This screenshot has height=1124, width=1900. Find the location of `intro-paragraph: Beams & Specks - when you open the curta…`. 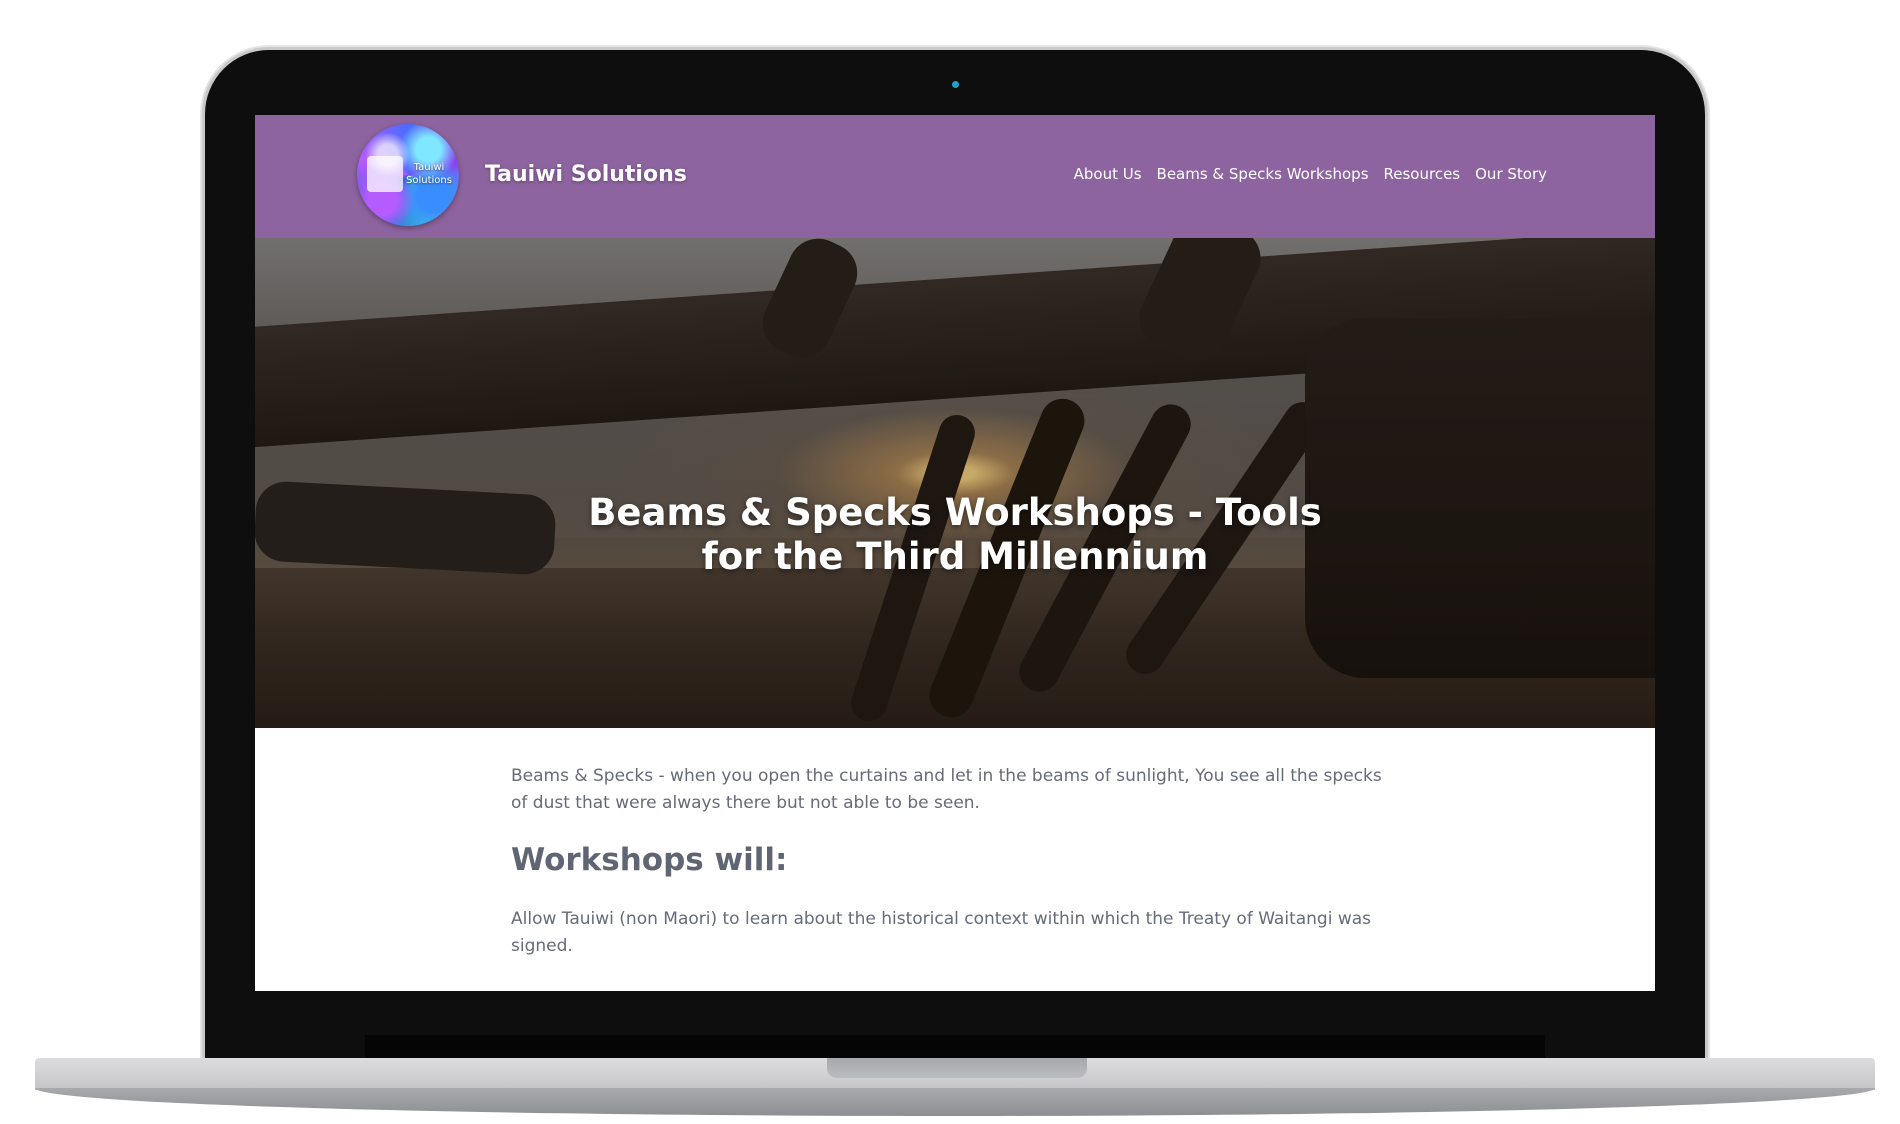

intro-paragraph: Beams & Specks - when you open the curta… is located at coordinates (946, 789).